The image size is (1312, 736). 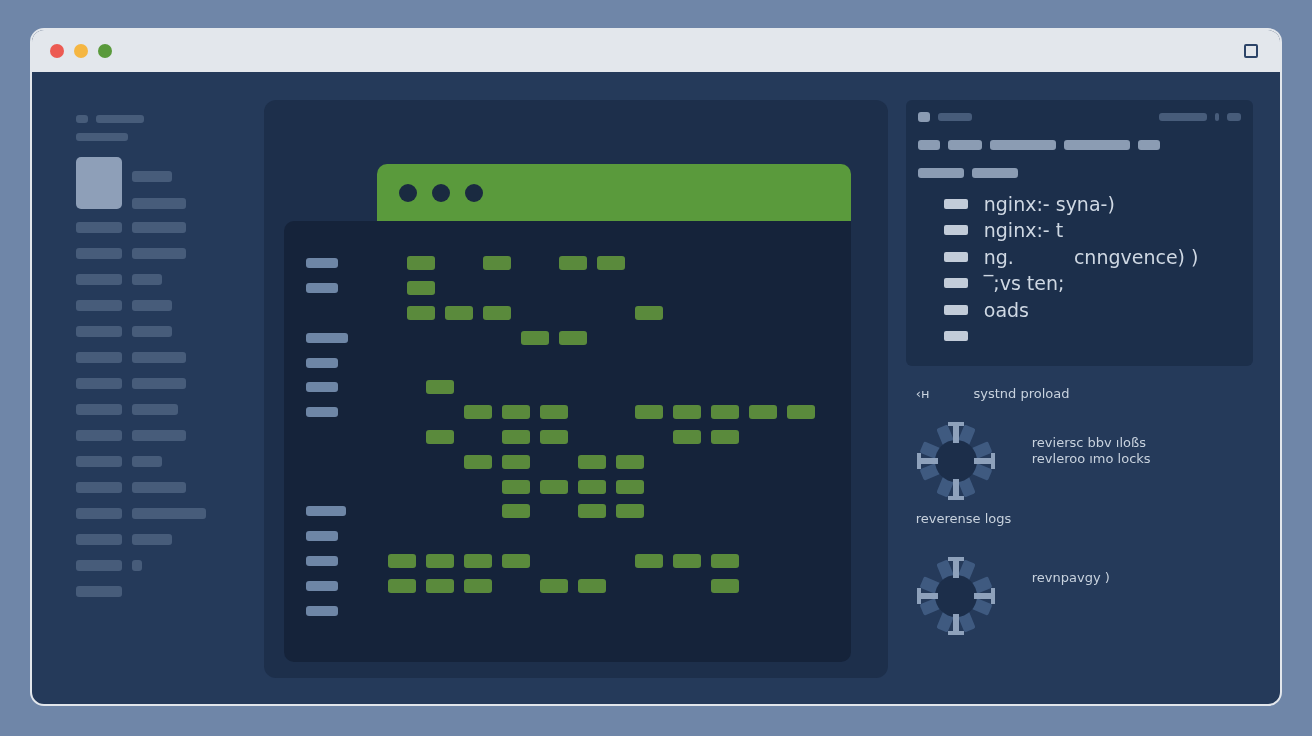 What do you see at coordinates (57, 51) in the screenshot?
I see `close-button` at bounding box center [57, 51].